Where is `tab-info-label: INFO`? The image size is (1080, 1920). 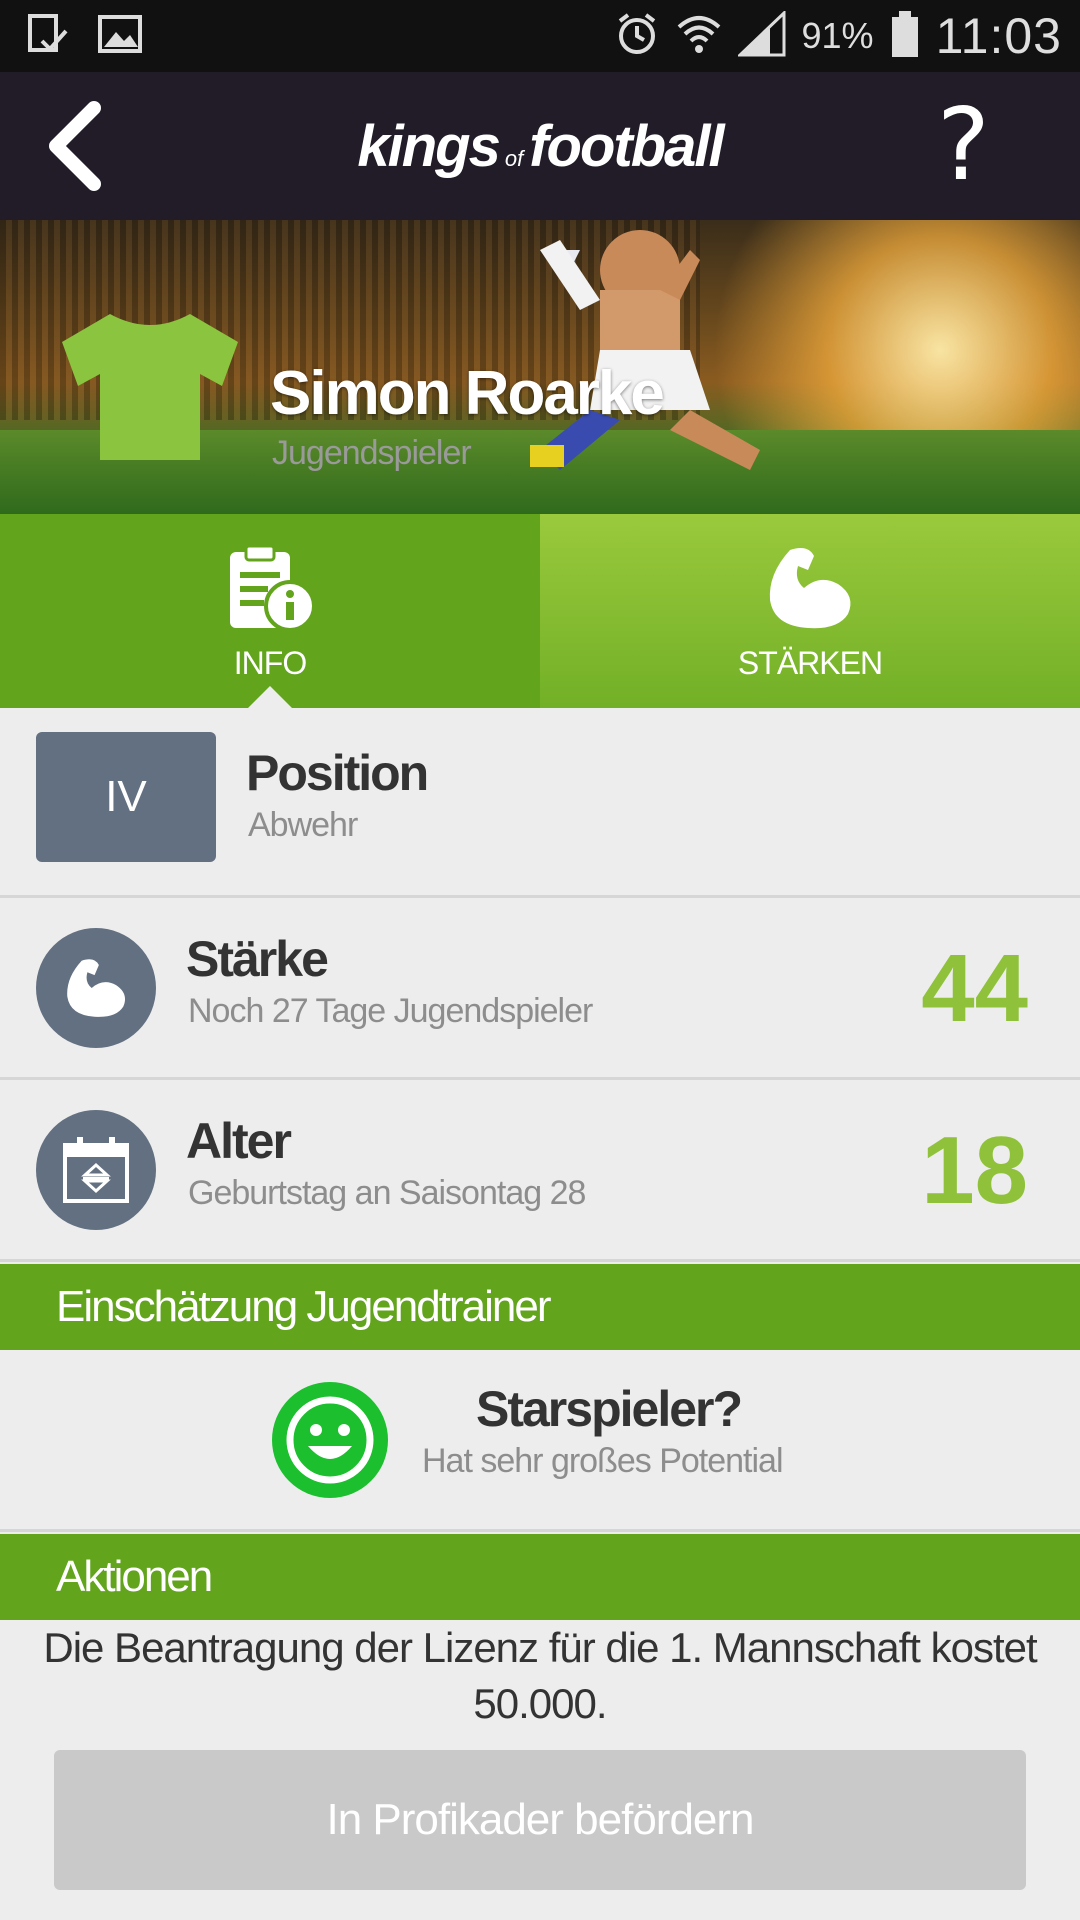
tab-info-label: INFO is located at coordinates (270, 663).